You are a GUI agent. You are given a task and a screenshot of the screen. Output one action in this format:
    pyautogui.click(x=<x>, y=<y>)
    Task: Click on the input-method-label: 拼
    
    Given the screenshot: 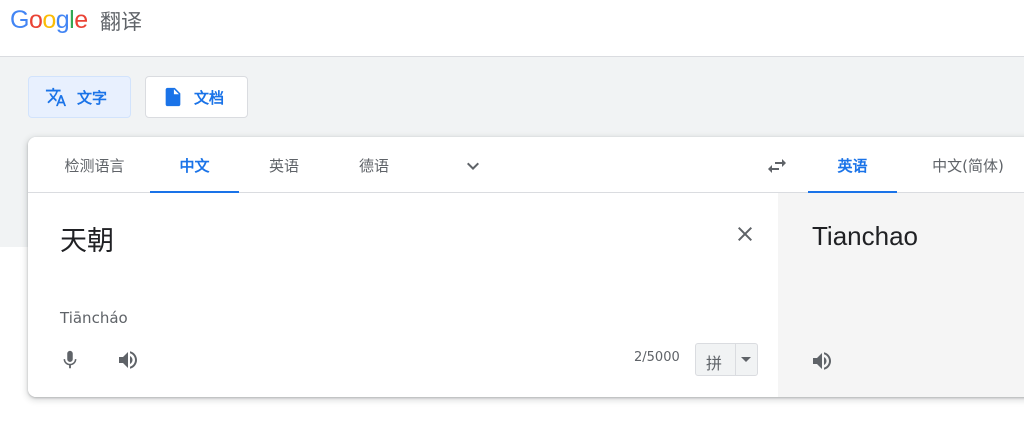 What is the action you would take?
    pyautogui.click(x=714, y=363)
    